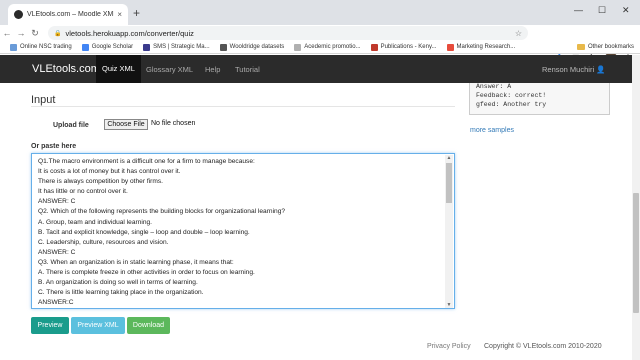 The width and height of the screenshot is (640, 360). What do you see at coordinates (601, 69) in the screenshot?
I see `user-icon: 👤` at bounding box center [601, 69].